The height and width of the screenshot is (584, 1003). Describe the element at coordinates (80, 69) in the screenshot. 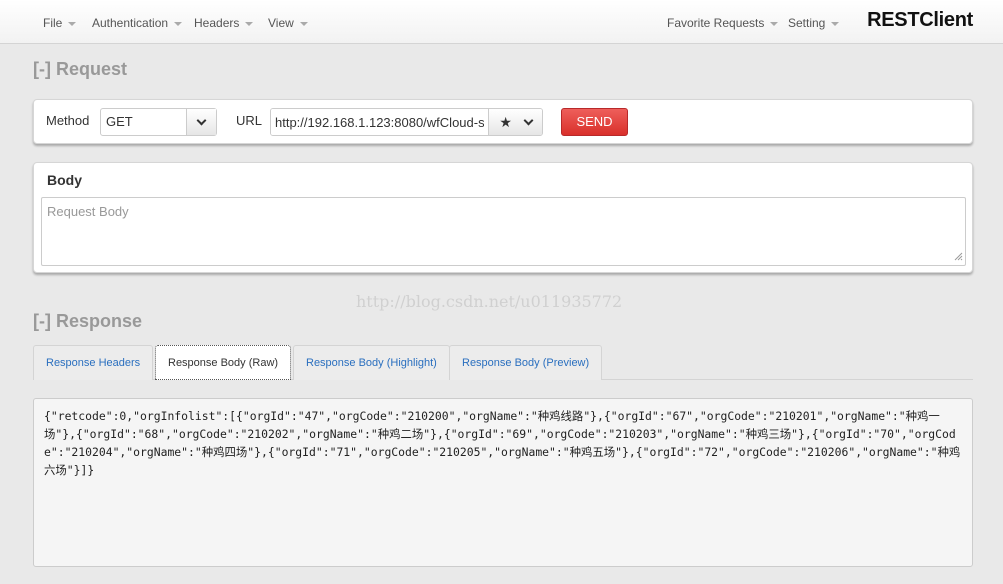

I see `request-section-toggle: [-] Request` at that location.